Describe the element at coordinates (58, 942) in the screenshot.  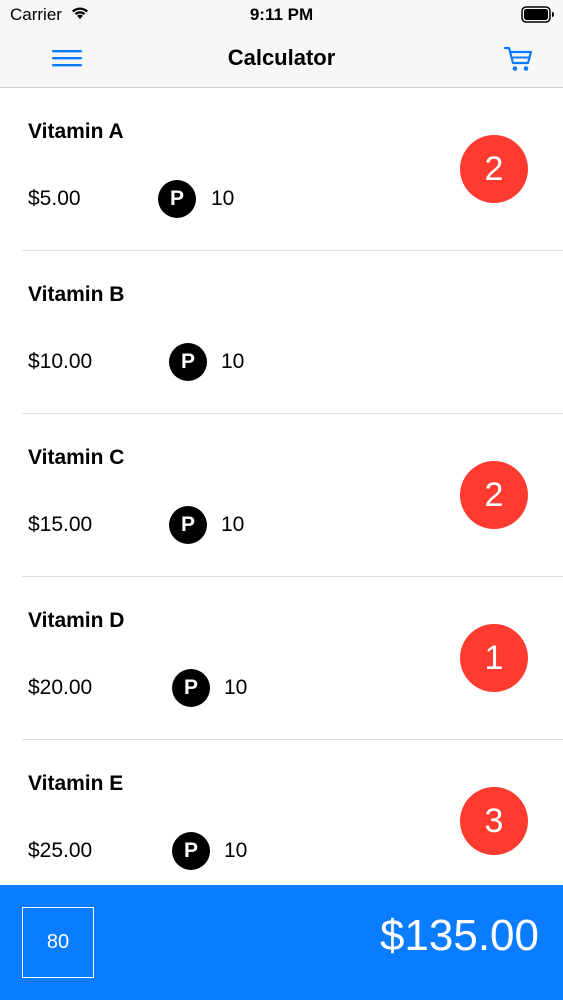
I see `points-total-box: 80` at that location.